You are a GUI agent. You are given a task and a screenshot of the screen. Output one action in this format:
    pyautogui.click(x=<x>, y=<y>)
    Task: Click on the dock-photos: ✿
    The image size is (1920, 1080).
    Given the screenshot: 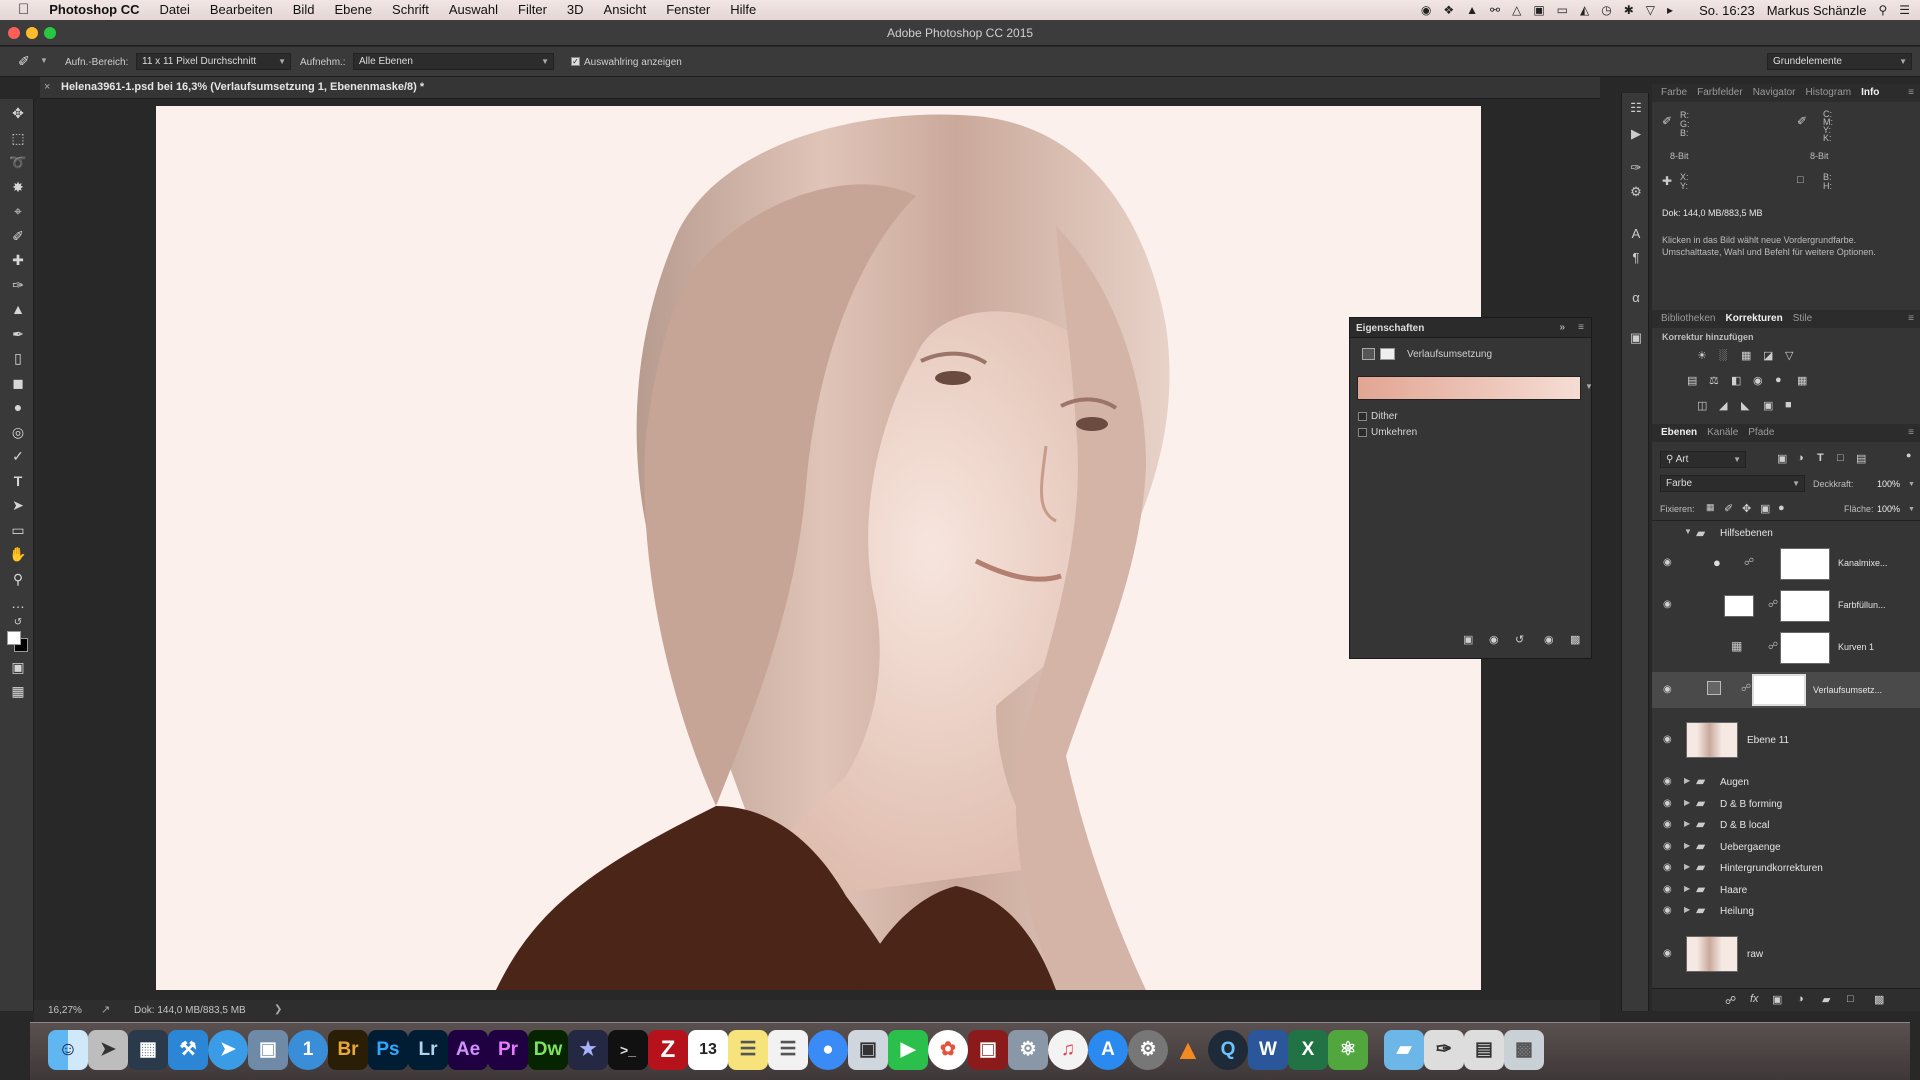 What is the action you would take?
    pyautogui.click(x=948, y=1050)
    